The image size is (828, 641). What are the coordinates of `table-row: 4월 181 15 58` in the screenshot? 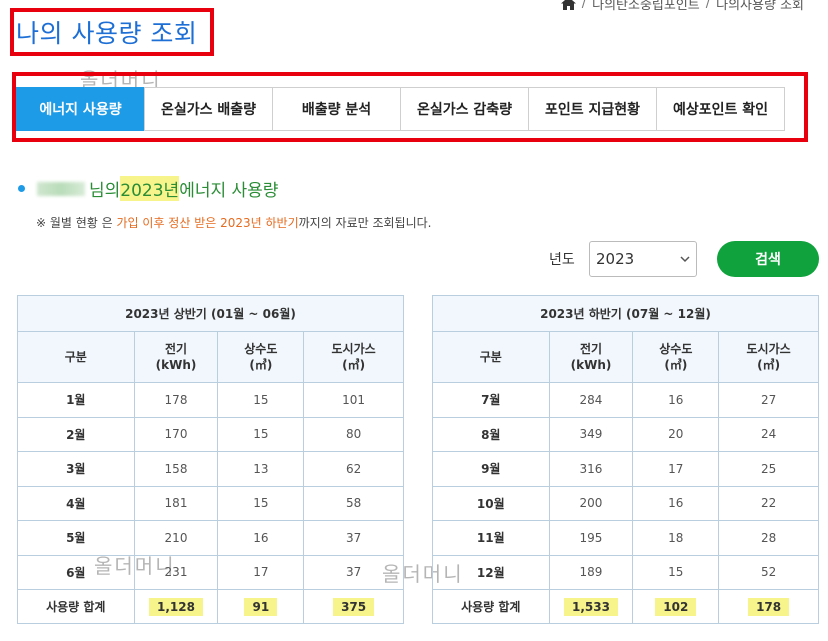 It's located at (210, 503).